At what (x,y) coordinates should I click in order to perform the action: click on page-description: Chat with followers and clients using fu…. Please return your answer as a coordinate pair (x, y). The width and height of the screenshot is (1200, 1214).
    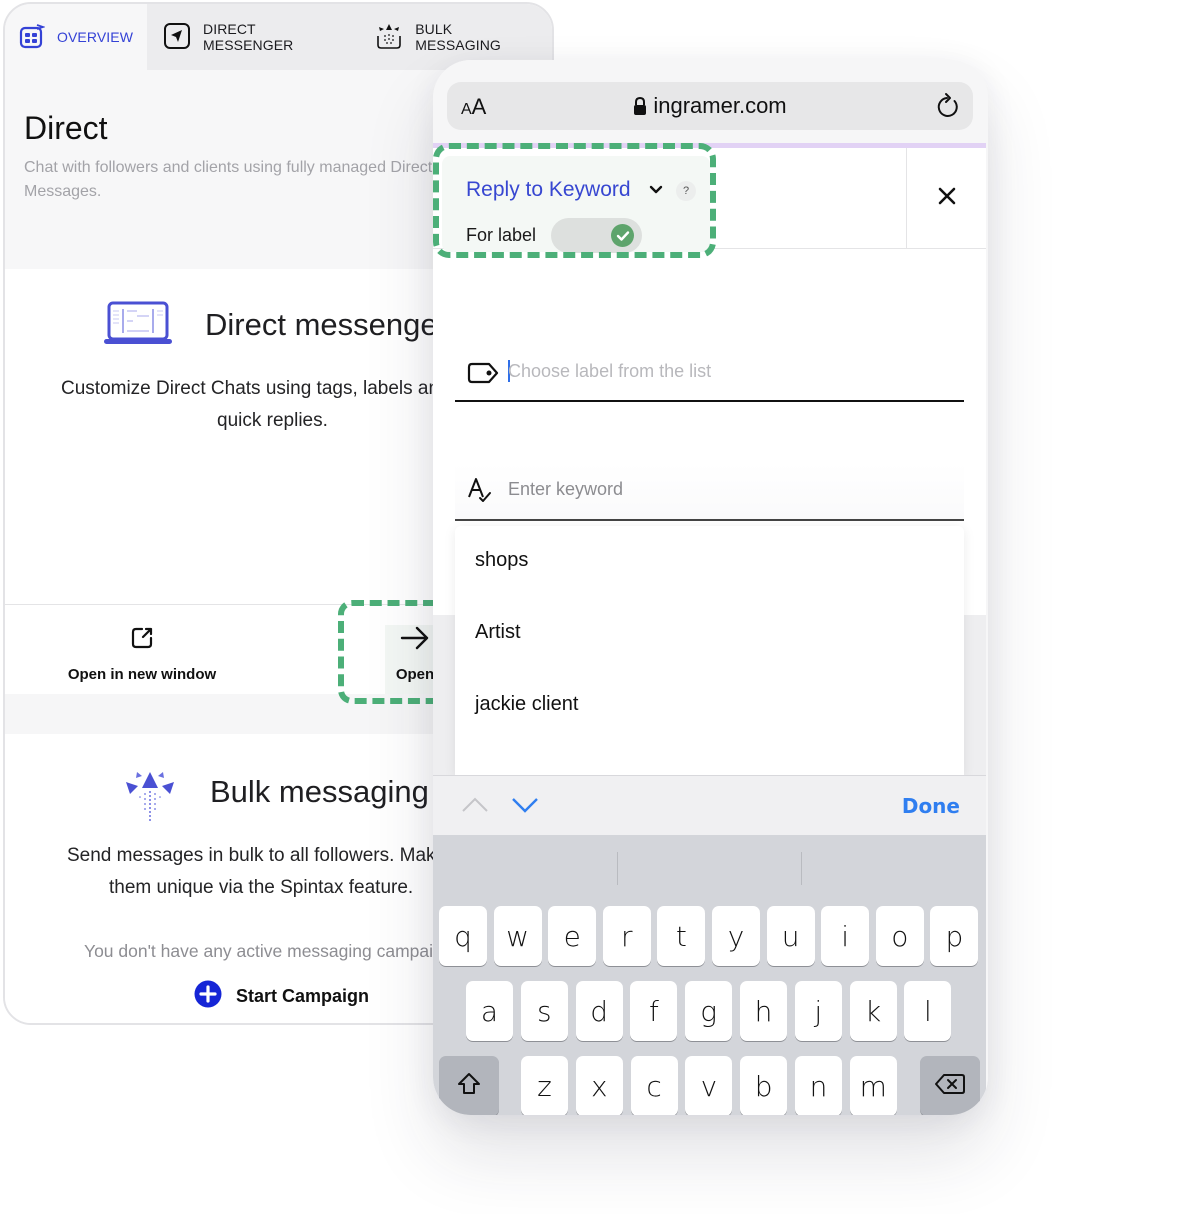
    Looking at the image, I should click on (228, 179).